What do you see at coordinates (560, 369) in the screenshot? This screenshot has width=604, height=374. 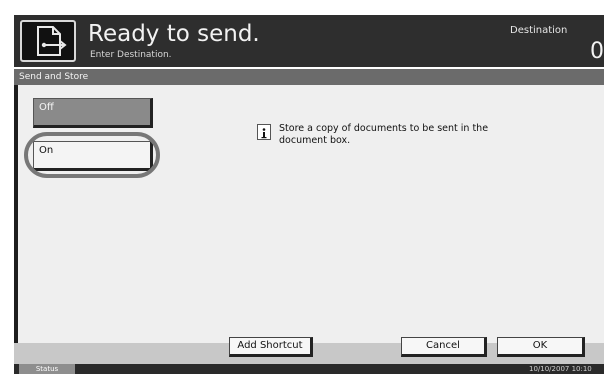 I see `status-datetime: 10/10/2007 10:10` at bounding box center [560, 369].